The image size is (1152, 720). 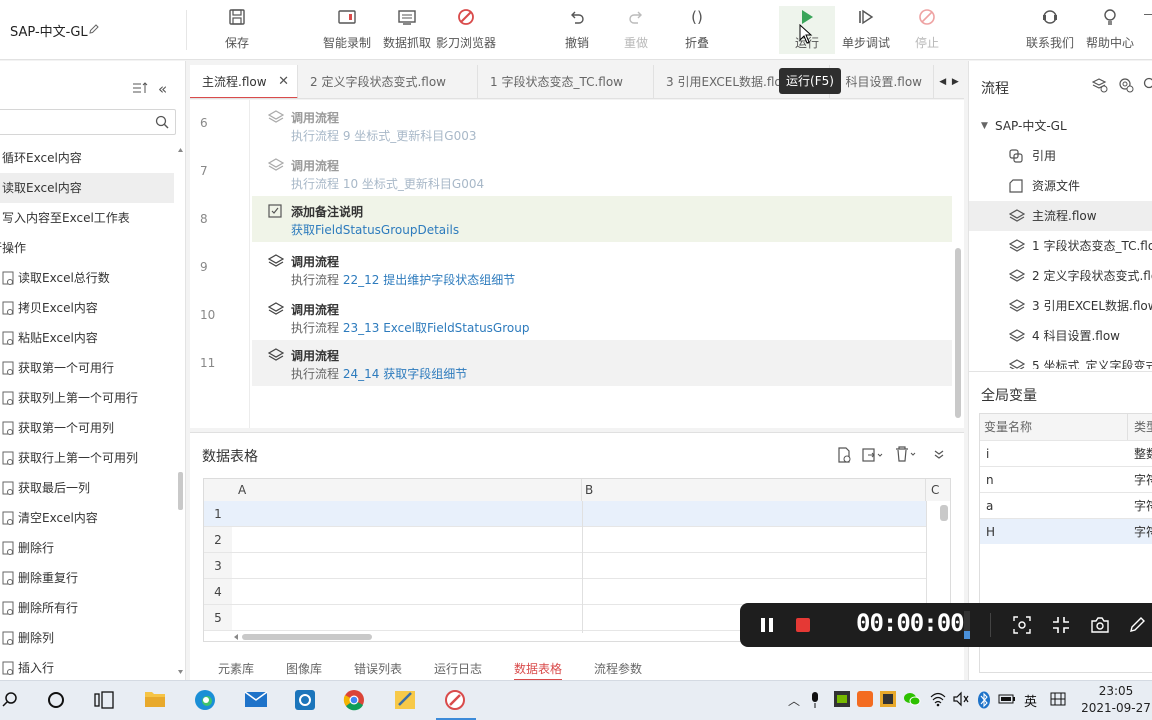 I want to click on data-capture-button: 数据抓取, so click(x=407, y=30).